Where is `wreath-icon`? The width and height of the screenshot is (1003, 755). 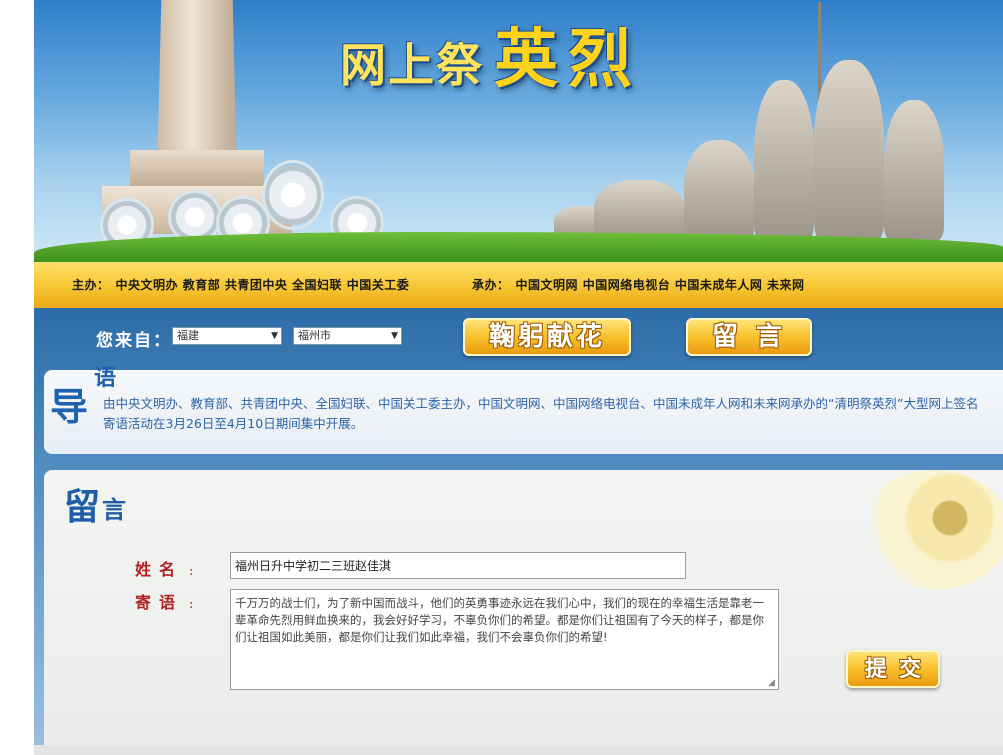 wreath-icon is located at coordinates (293, 195).